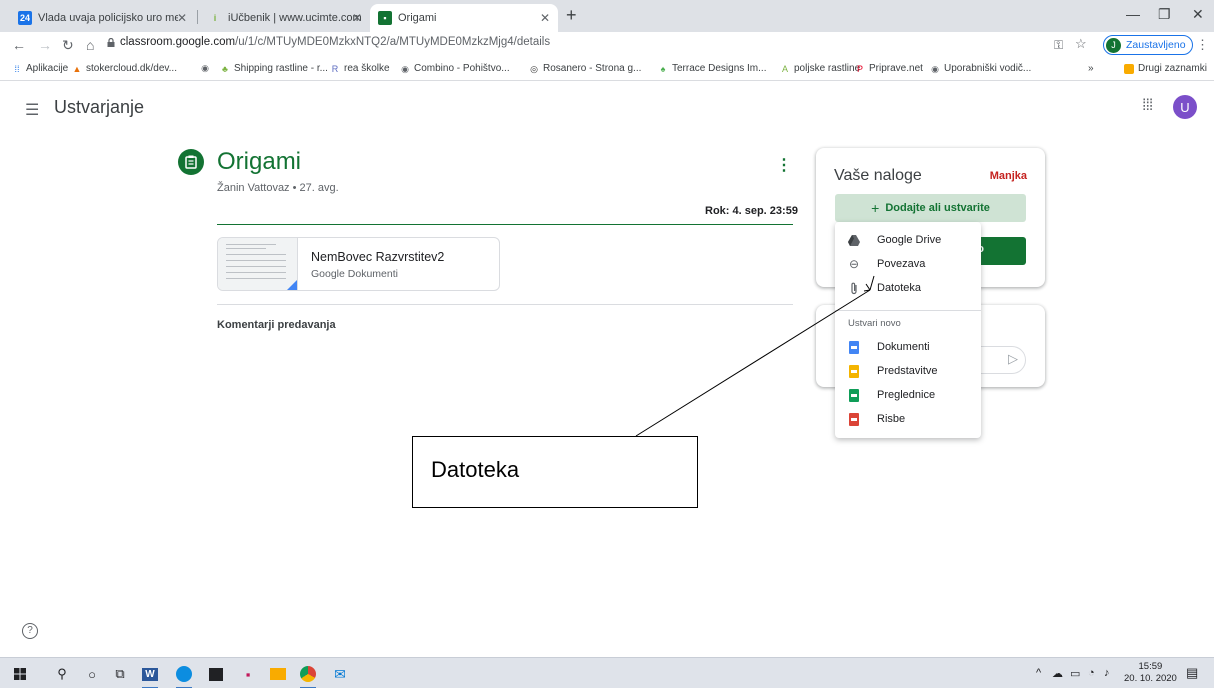 The height and width of the screenshot is (688, 1214). Describe the element at coordinates (20, 674) in the screenshot. I see `windows-start-icon` at that location.